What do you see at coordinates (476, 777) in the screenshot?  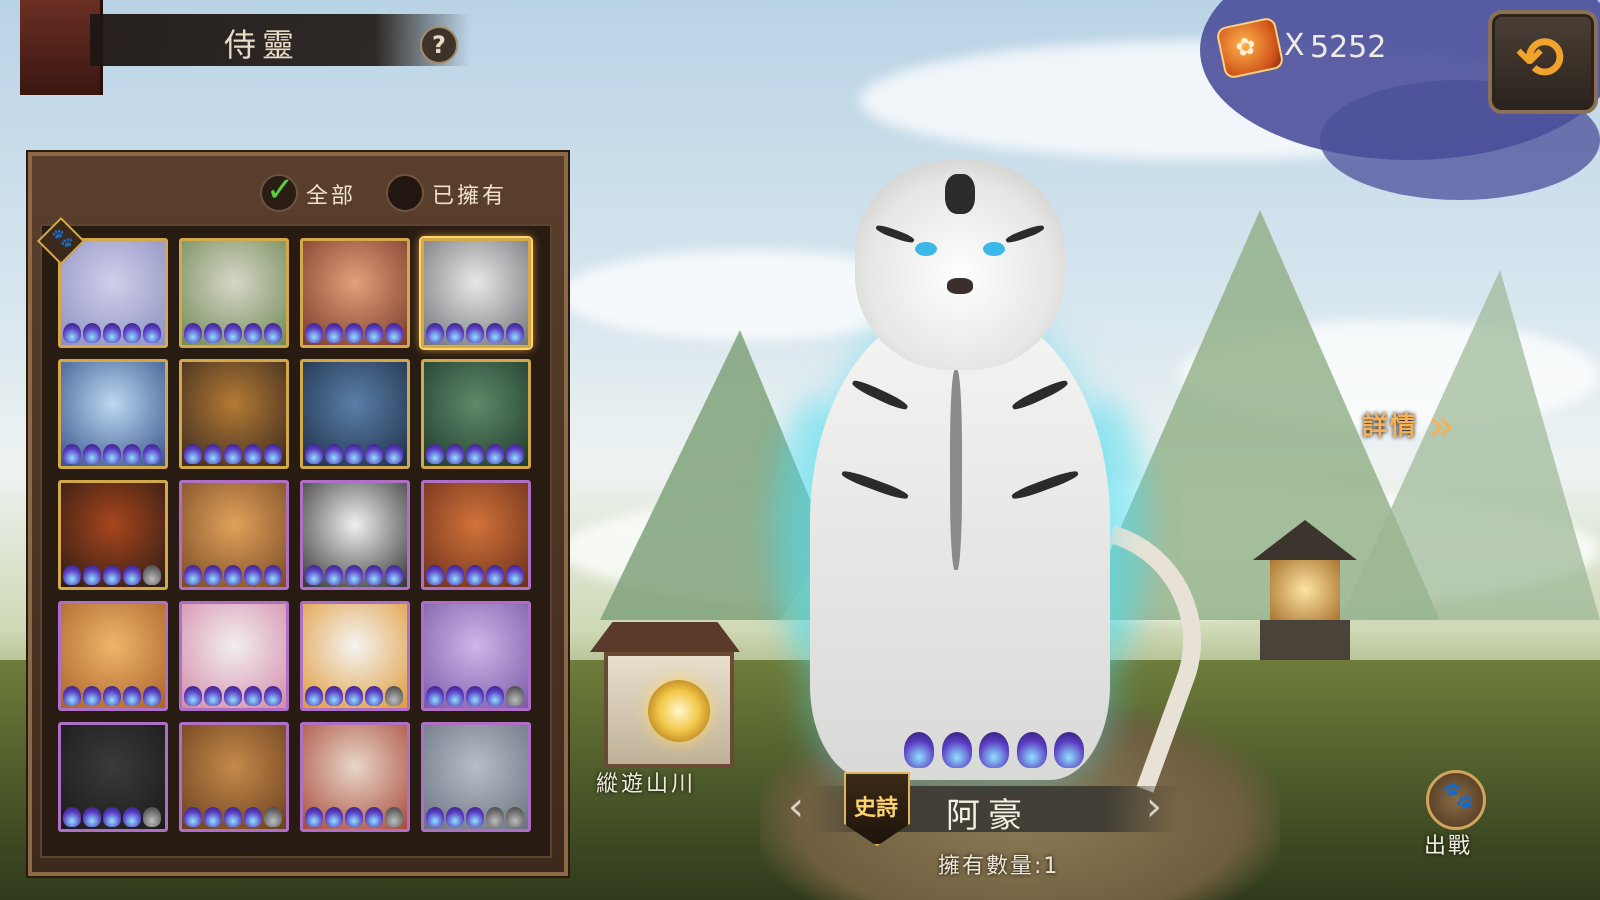 I see `pet-tile-elephant` at bounding box center [476, 777].